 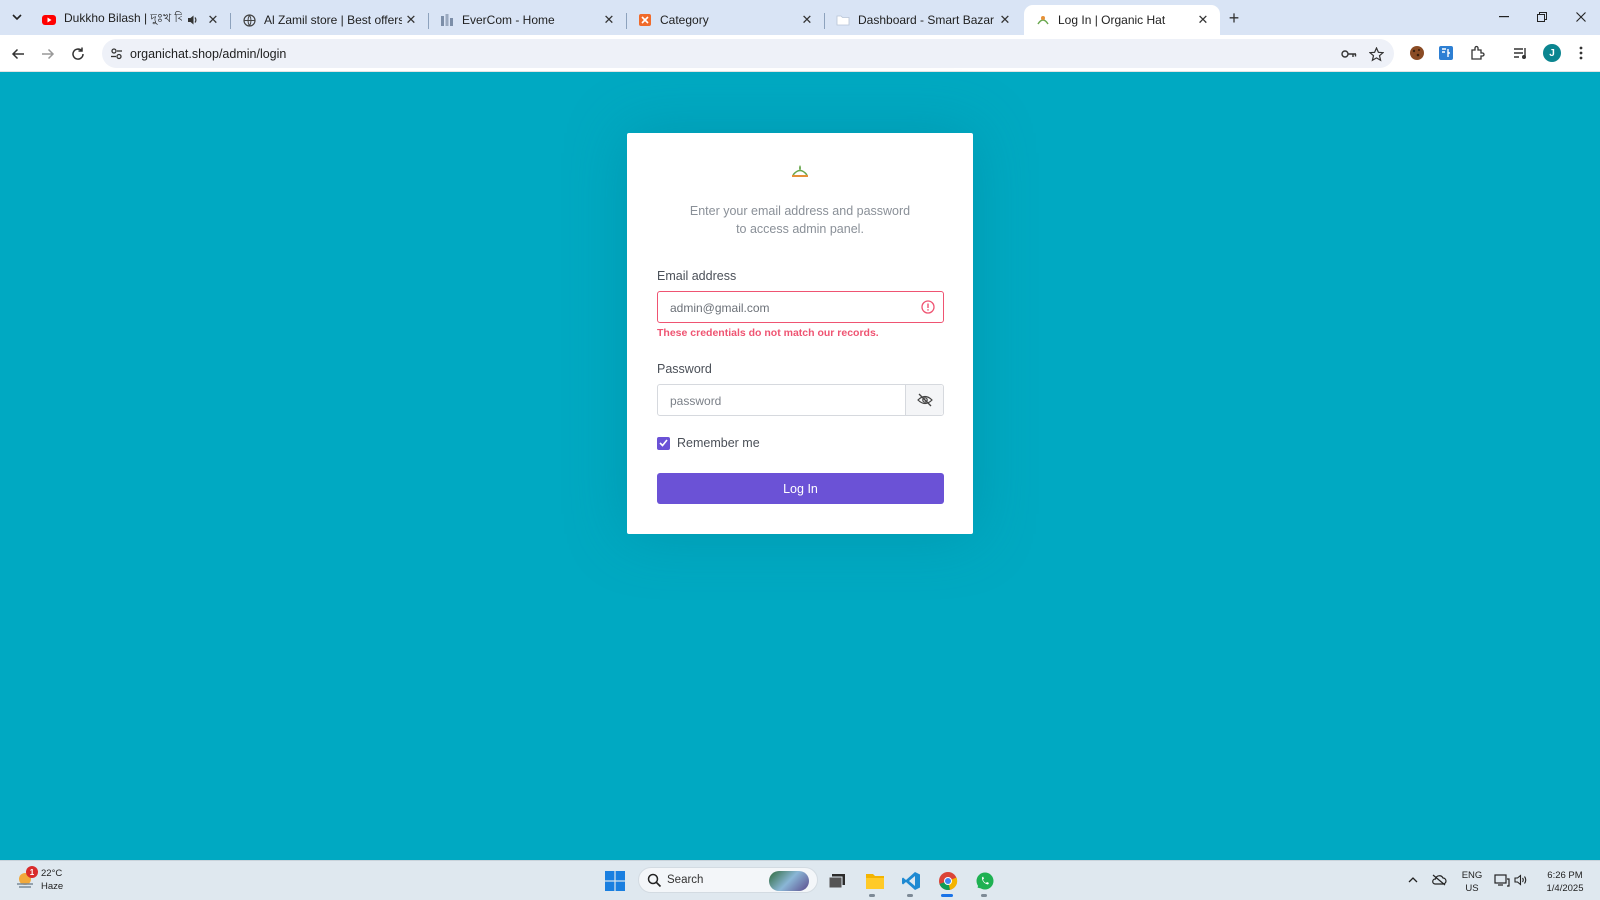 I want to click on site-info-icon, so click(x=116, y=53).